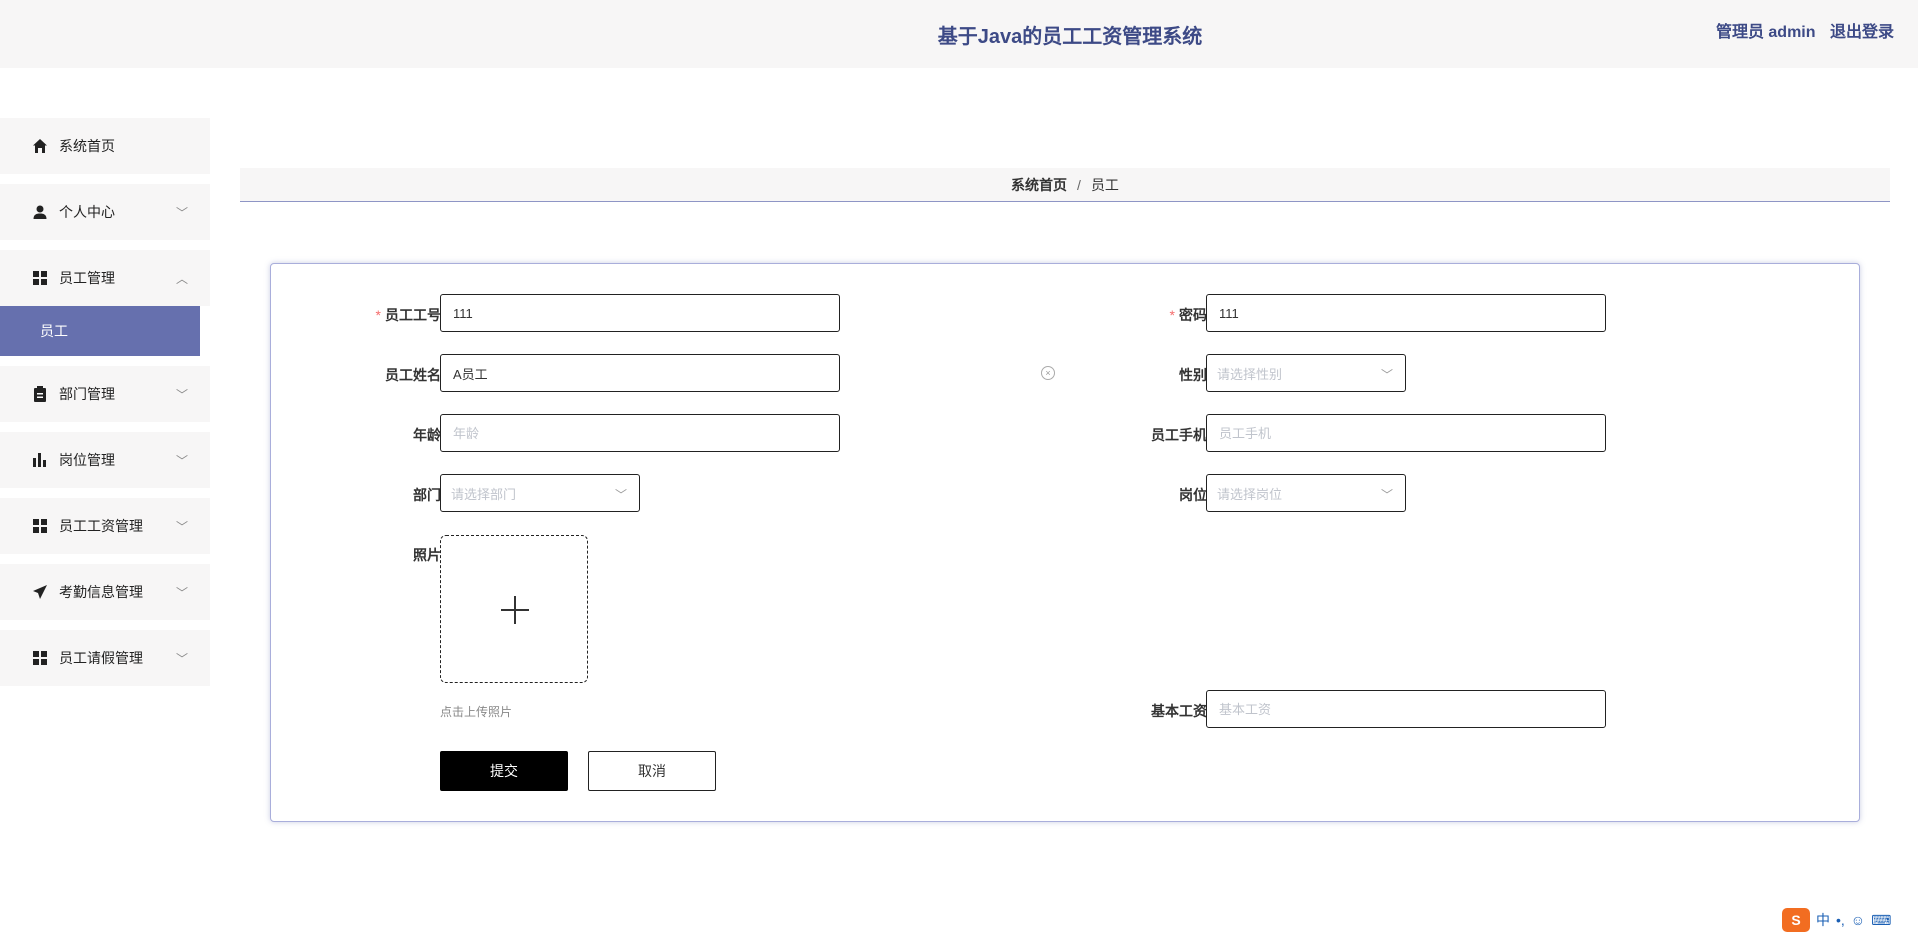  I want to click on employee-no-input, so click(640, 313).